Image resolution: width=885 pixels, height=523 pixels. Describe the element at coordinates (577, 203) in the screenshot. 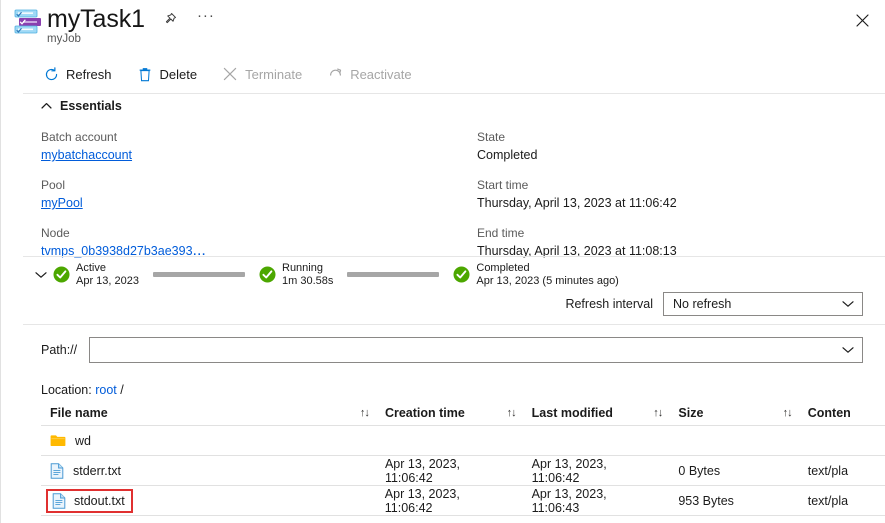

I see `start-time-value: Thursday, April 13, 2023 at 11:06:42` at that location.